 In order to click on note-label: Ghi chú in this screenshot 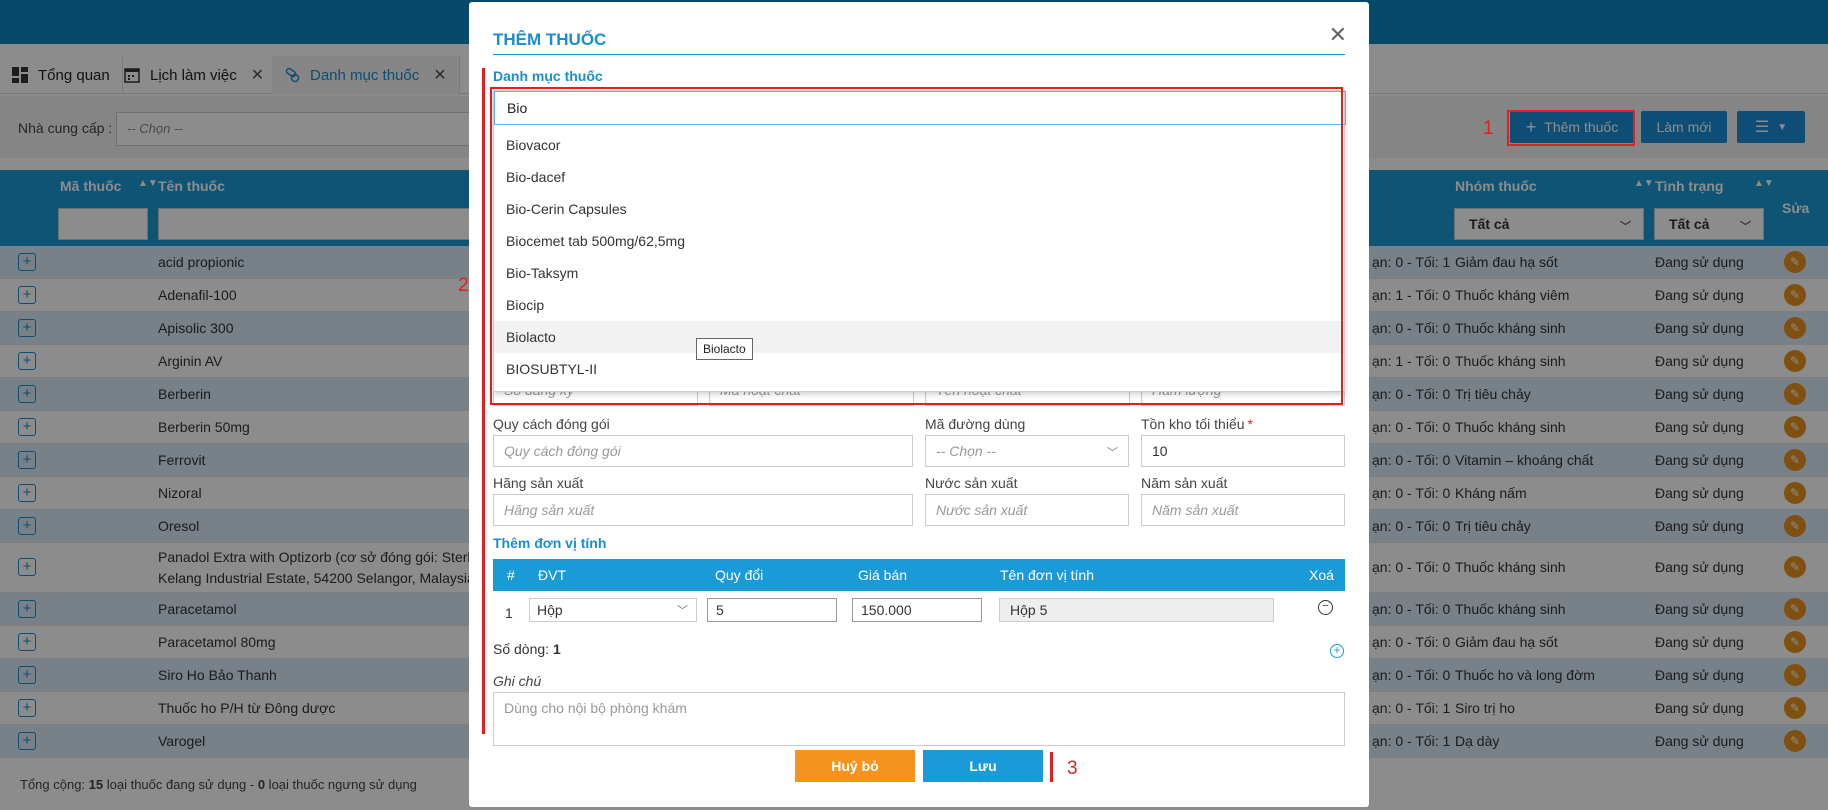, I will do `click(517, 681)`.